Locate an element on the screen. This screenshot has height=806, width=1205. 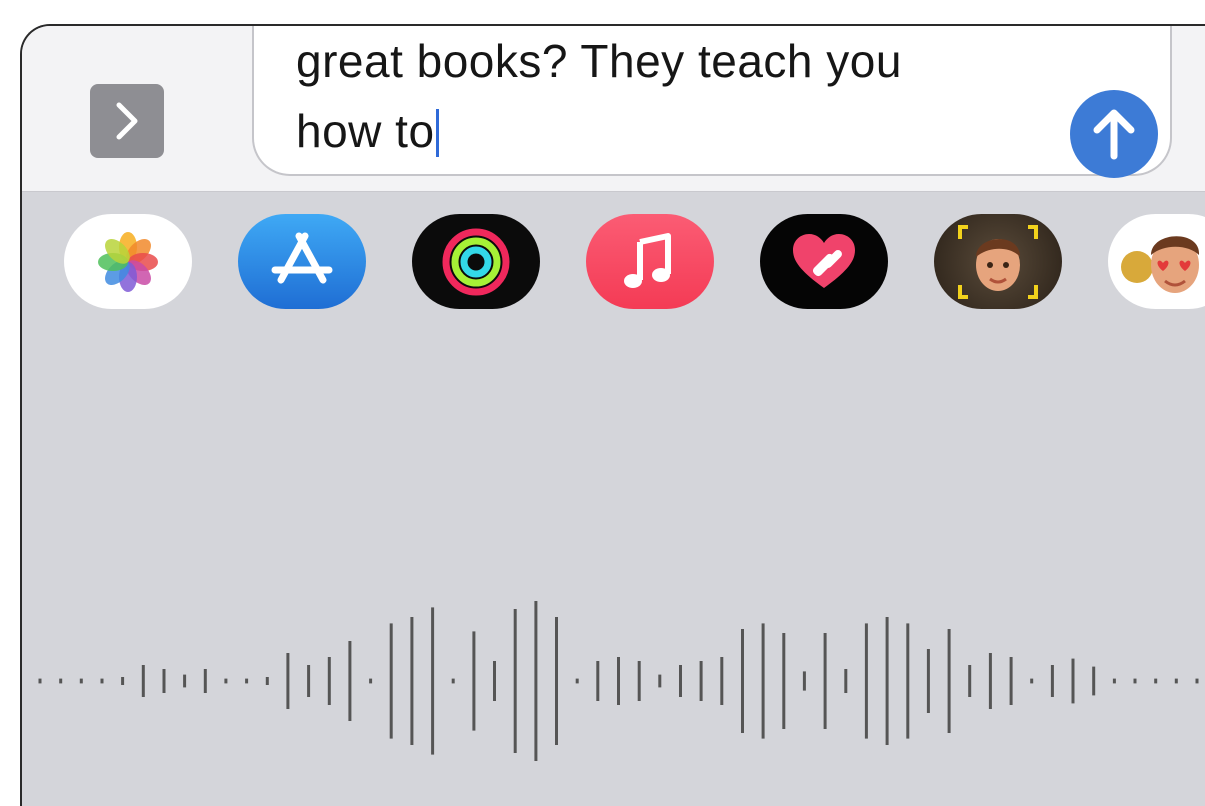
digital-touch-app-button is located at coordinates (824, 261).